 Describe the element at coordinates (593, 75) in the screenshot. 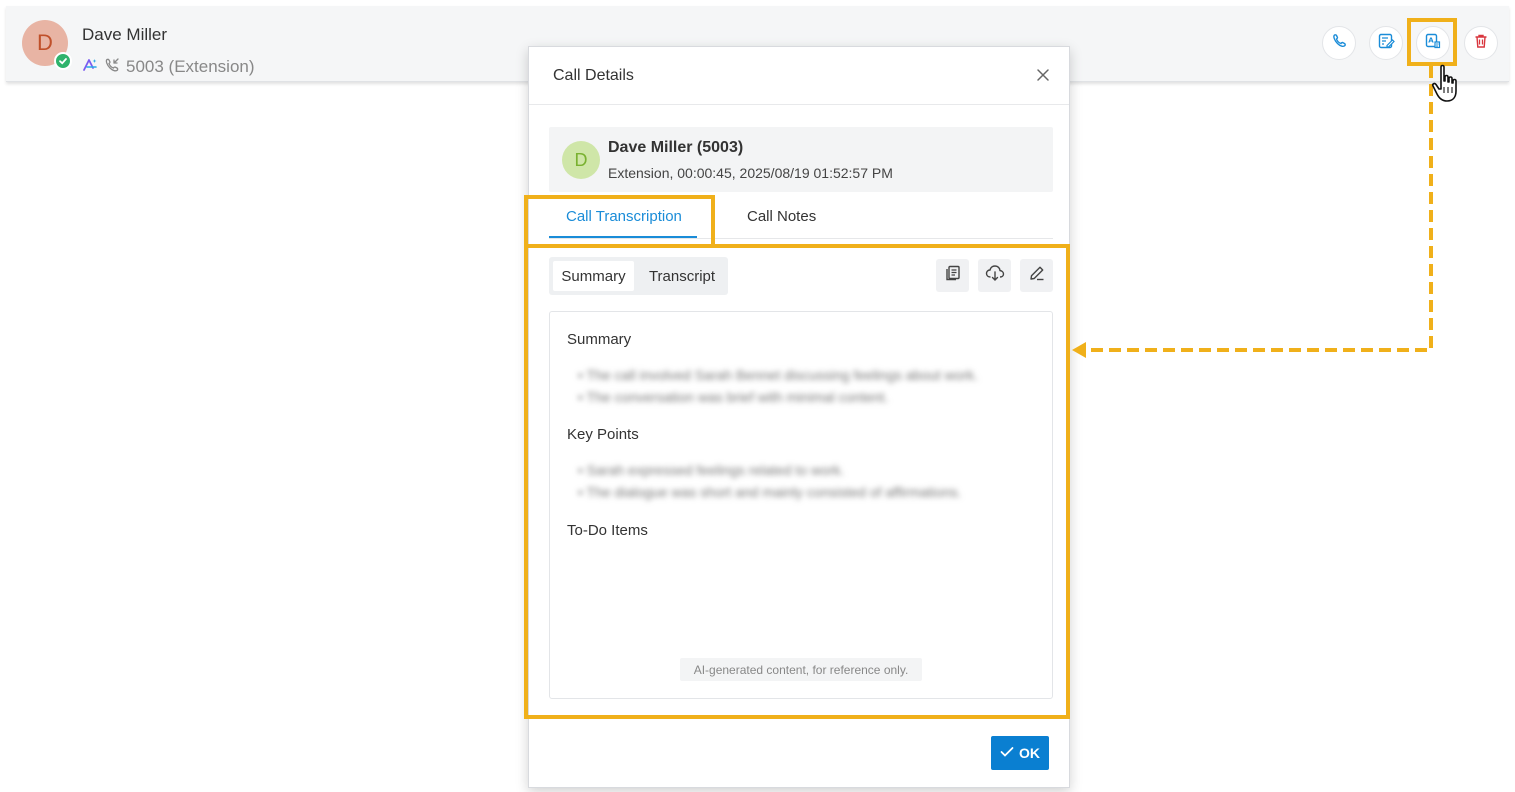

I see `dialog-title: Call Details` at that location.